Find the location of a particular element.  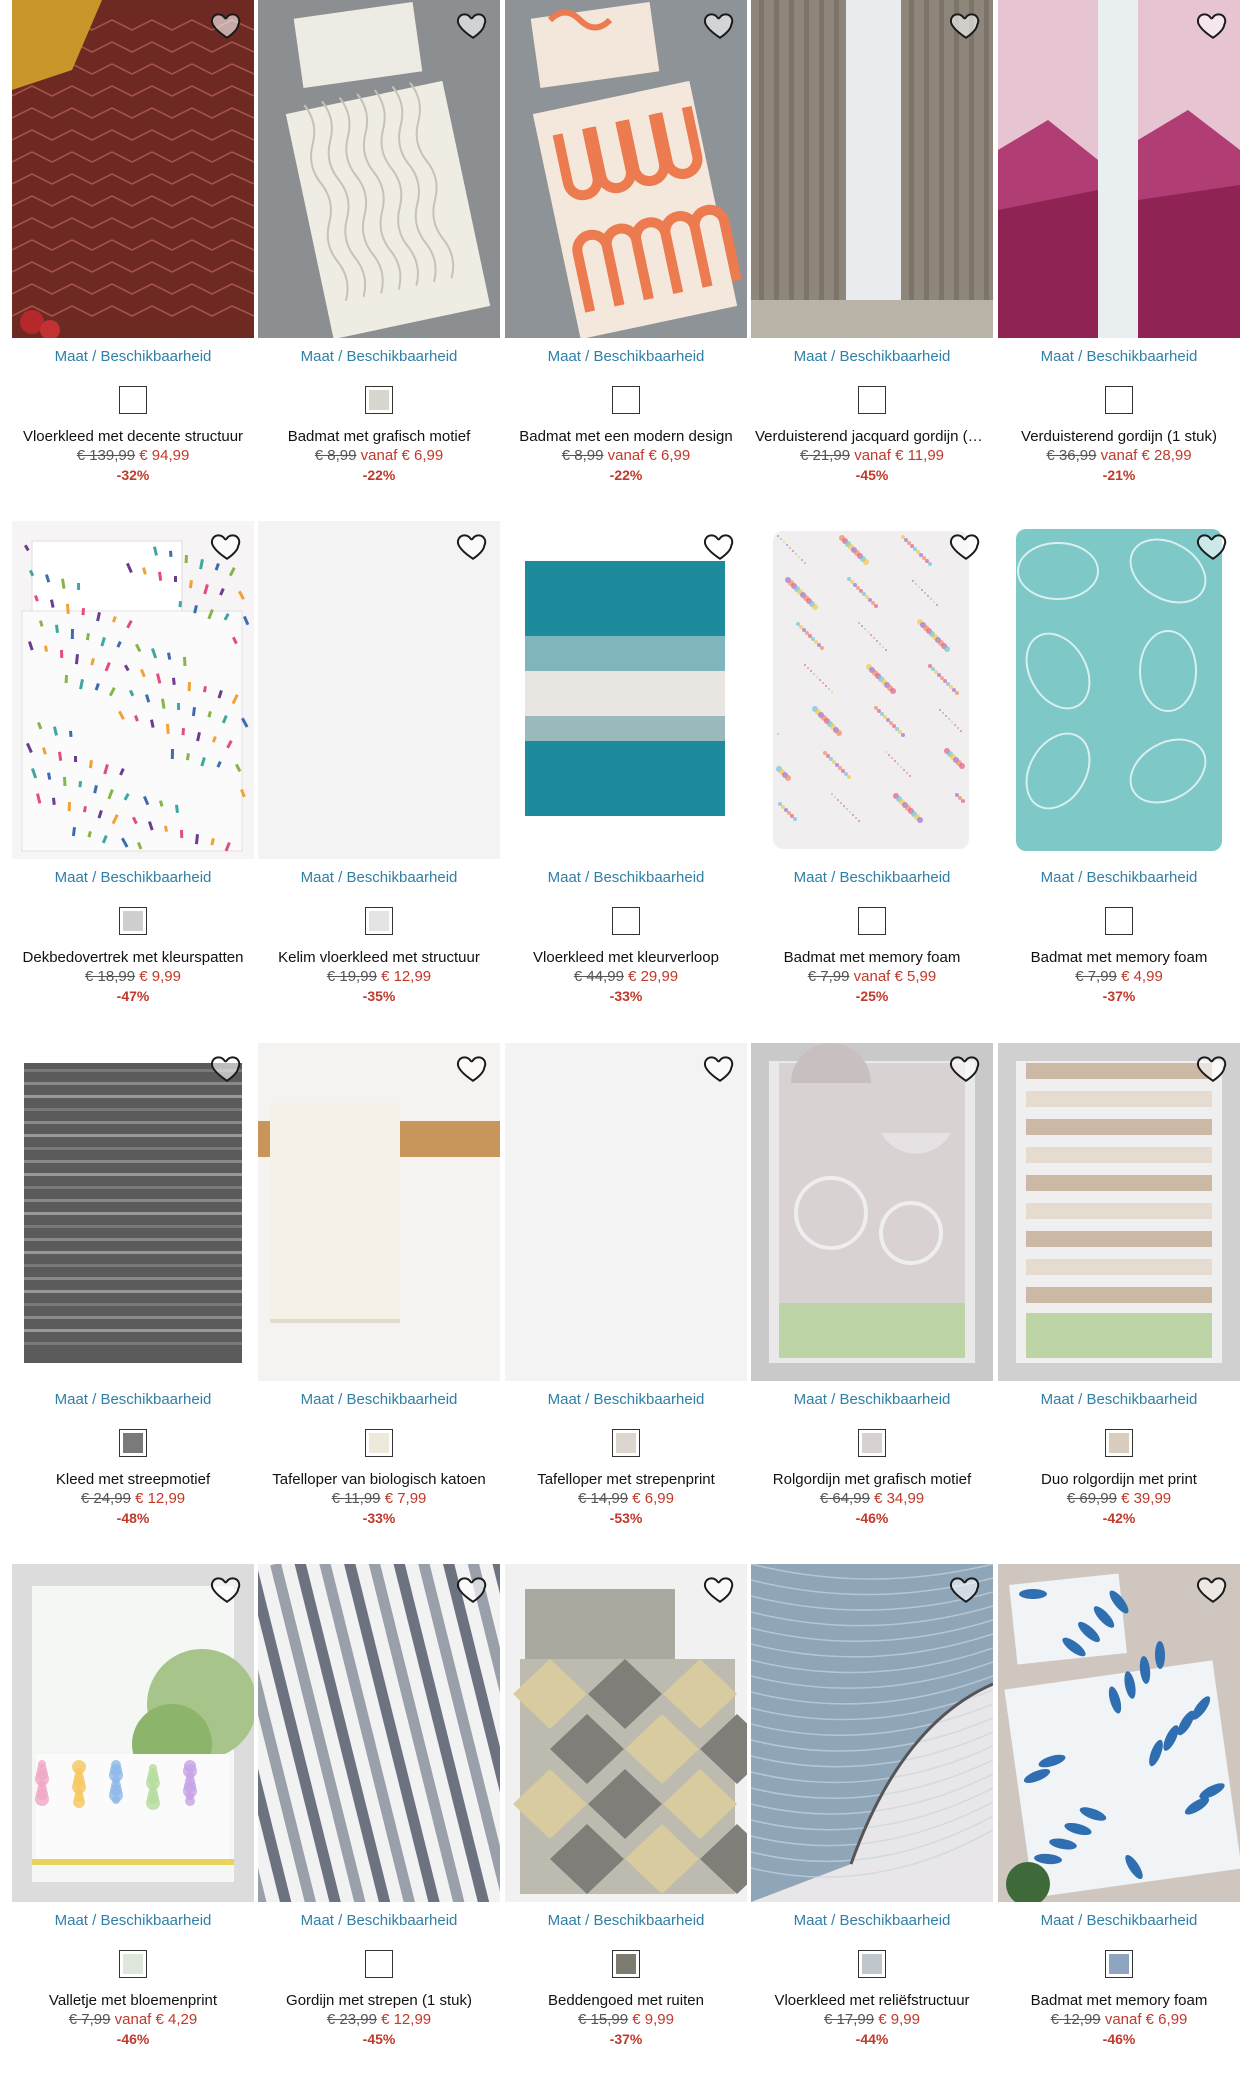

product-title: Beddengoed met ruiten is located at coordinates (626, 2001).